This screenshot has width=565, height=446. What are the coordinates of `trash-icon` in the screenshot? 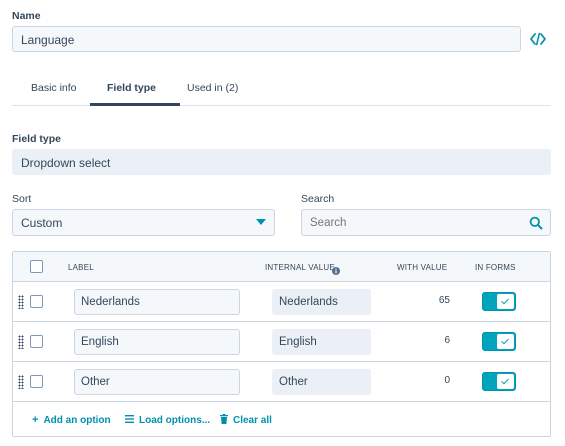 It's located at (224, 420).